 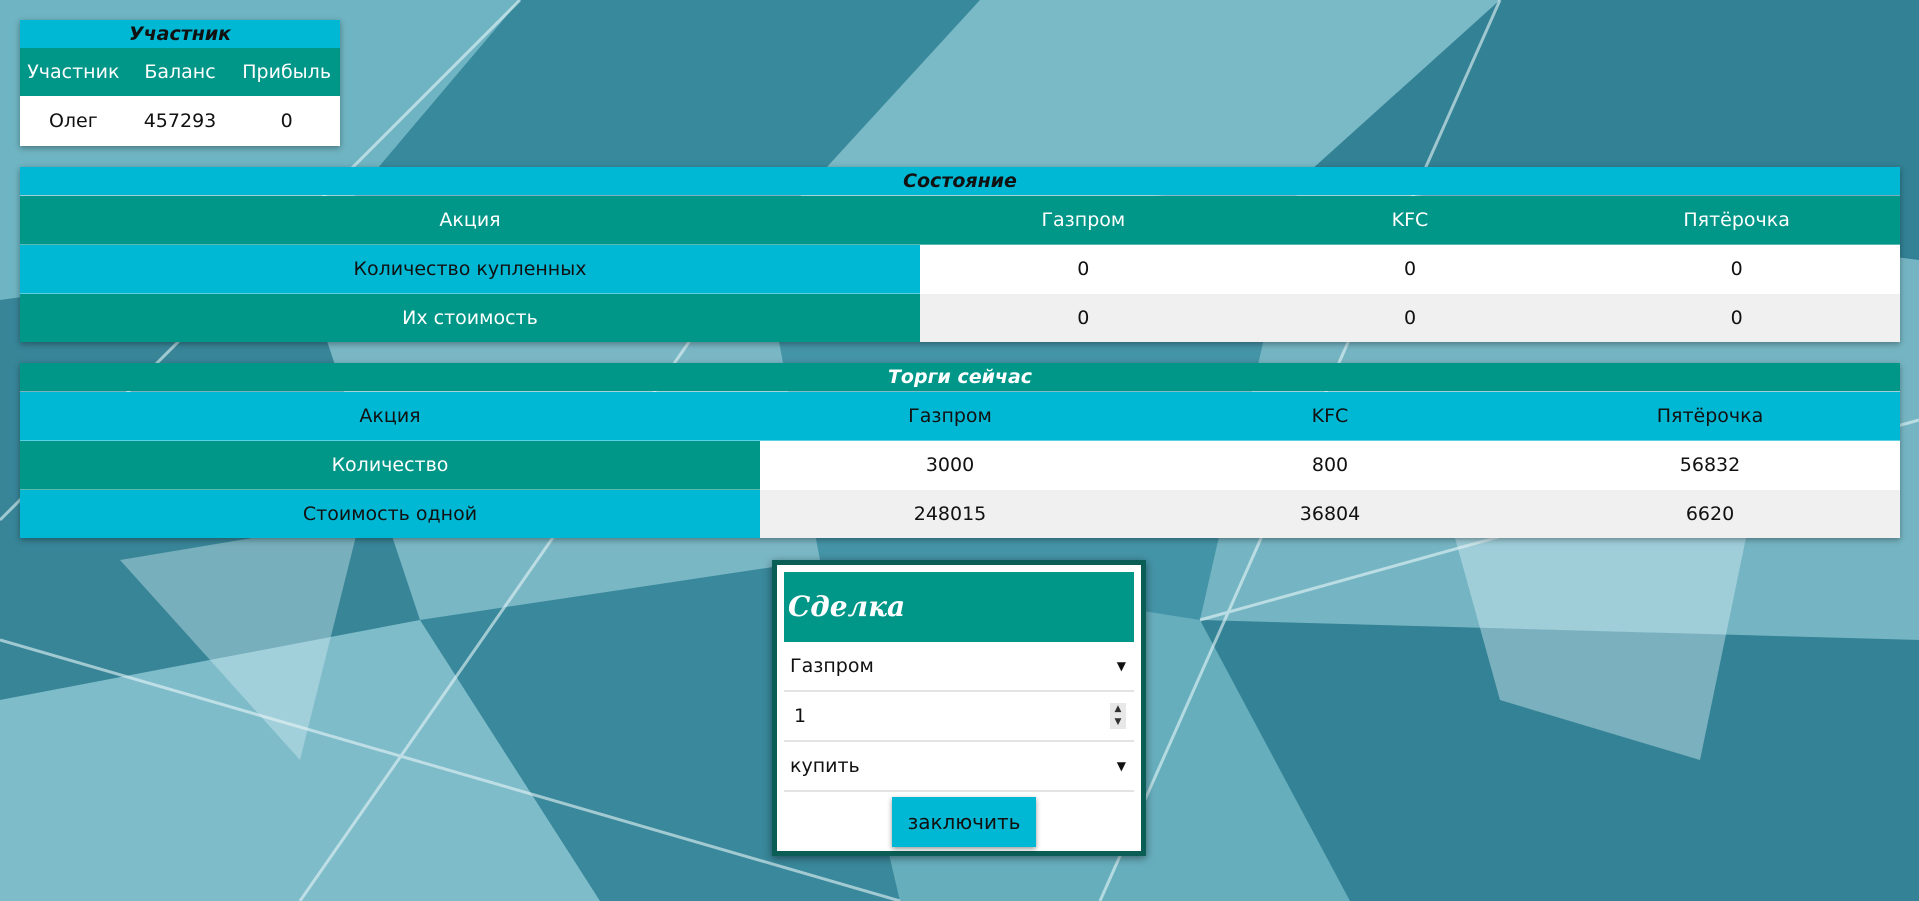 I want to click on state-row-label: Количество купленных, so click(x=470, y=269).